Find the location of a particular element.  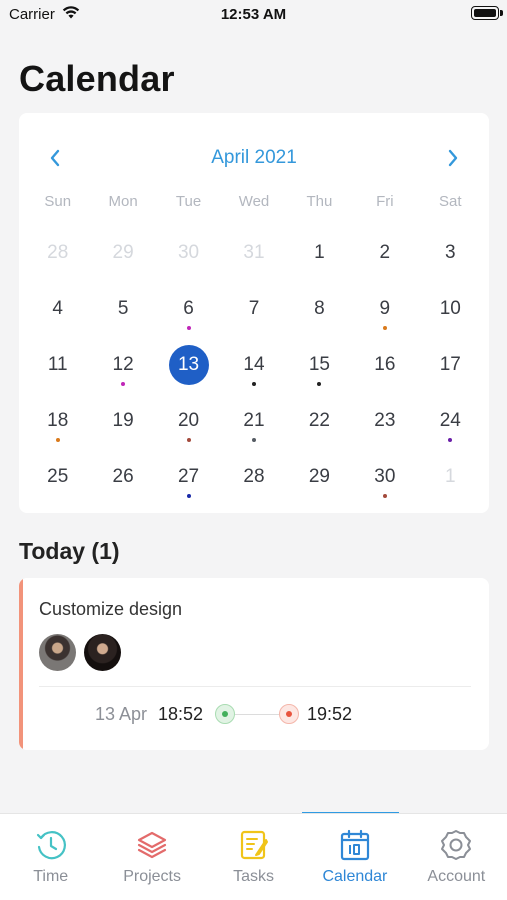

tab-calendar: Calendar is located at coordinates (354, 857).